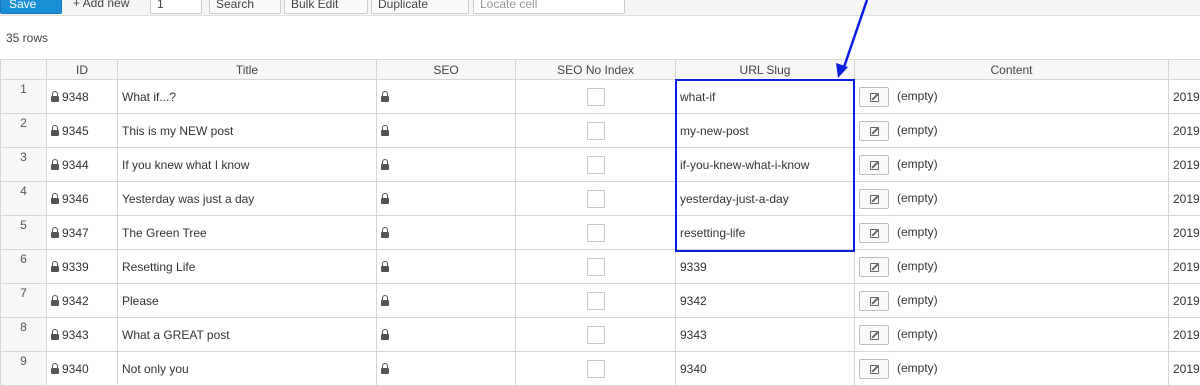  I want to click on save-button: Save, so click(31, 7).